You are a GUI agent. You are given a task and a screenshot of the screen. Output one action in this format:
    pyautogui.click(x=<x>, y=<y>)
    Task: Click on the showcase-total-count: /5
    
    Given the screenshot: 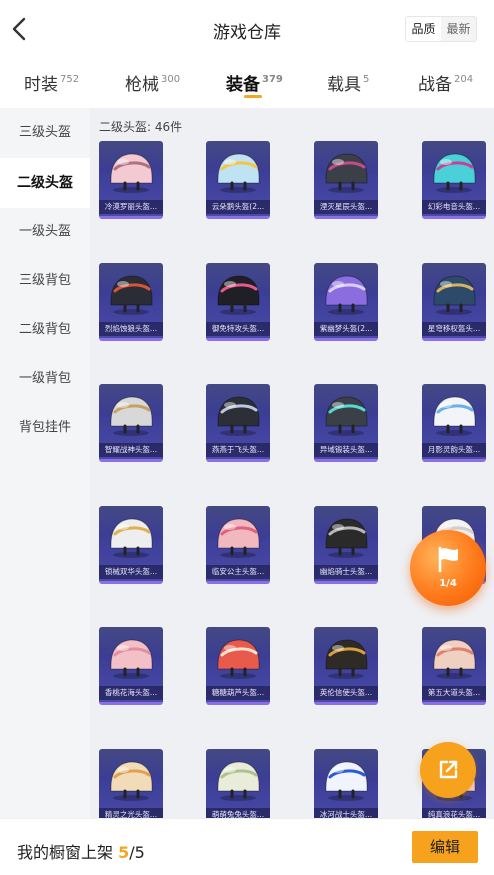 What is the action you would take?
    pyautogui.click(x=137, y=852)
    